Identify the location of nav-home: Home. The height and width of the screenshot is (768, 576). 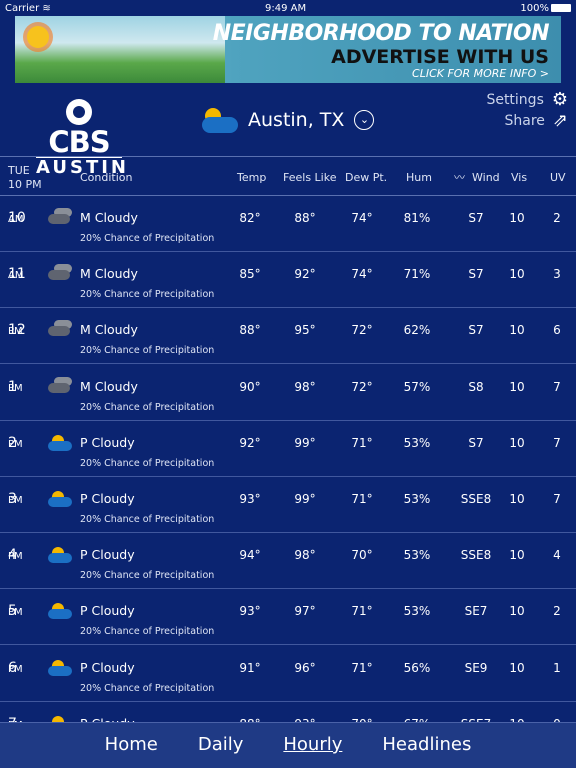
(131, 745).